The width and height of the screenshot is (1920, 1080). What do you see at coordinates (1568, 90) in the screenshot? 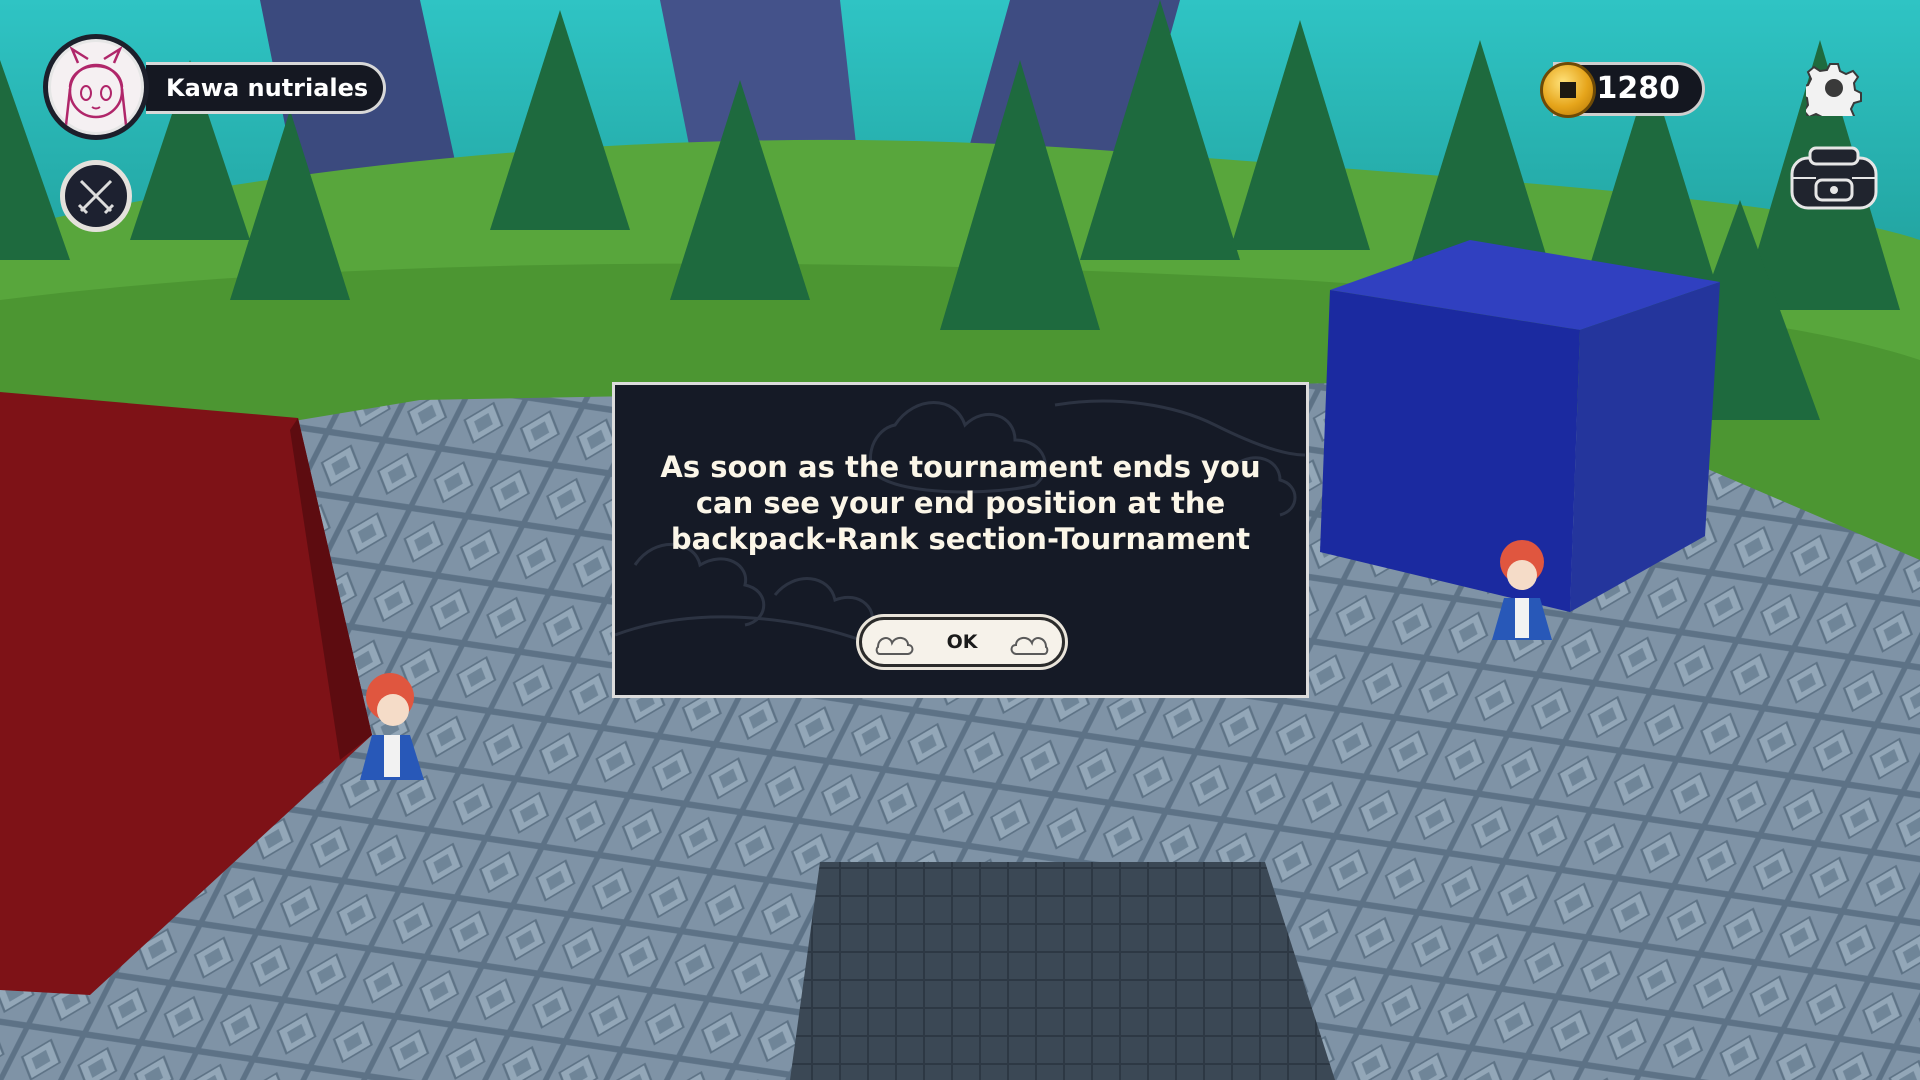
I see `coin-icon` at bounding box center [1568, 90].